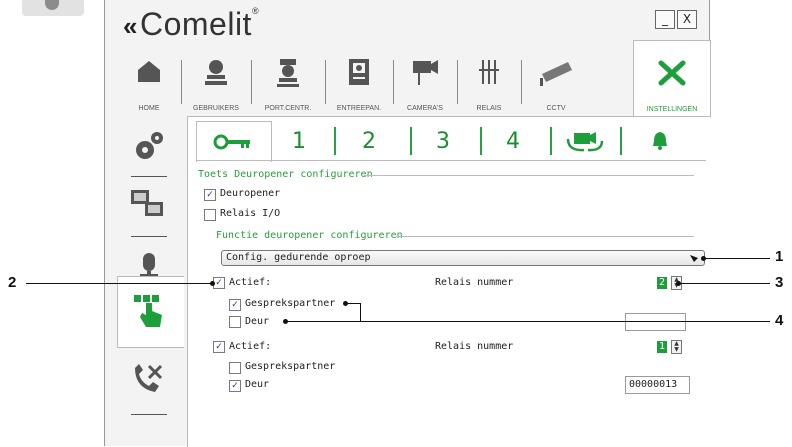 The height and width of the screenshot is (447, 792). Describe the element at coordinates (687, 19) in the screenshot. I see `close-button: X` at that location.